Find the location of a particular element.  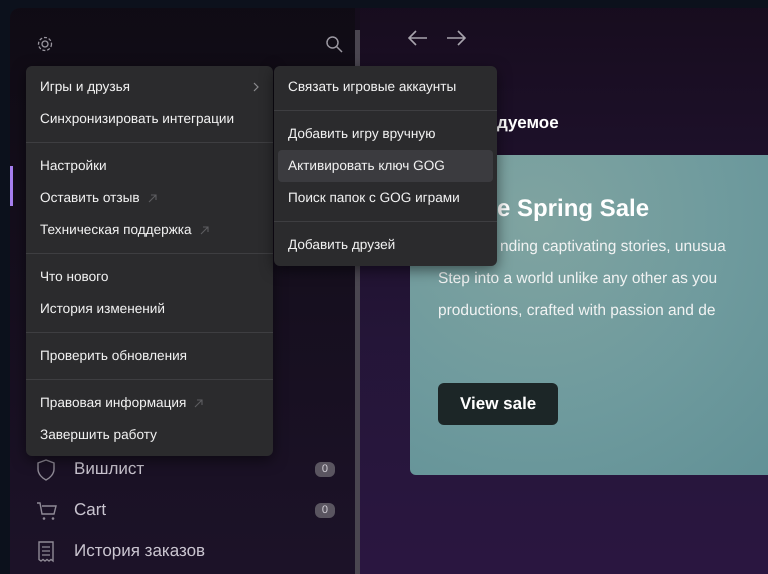

menu-item: Синхронизировать интеграции is located at coordinates (149, 119).